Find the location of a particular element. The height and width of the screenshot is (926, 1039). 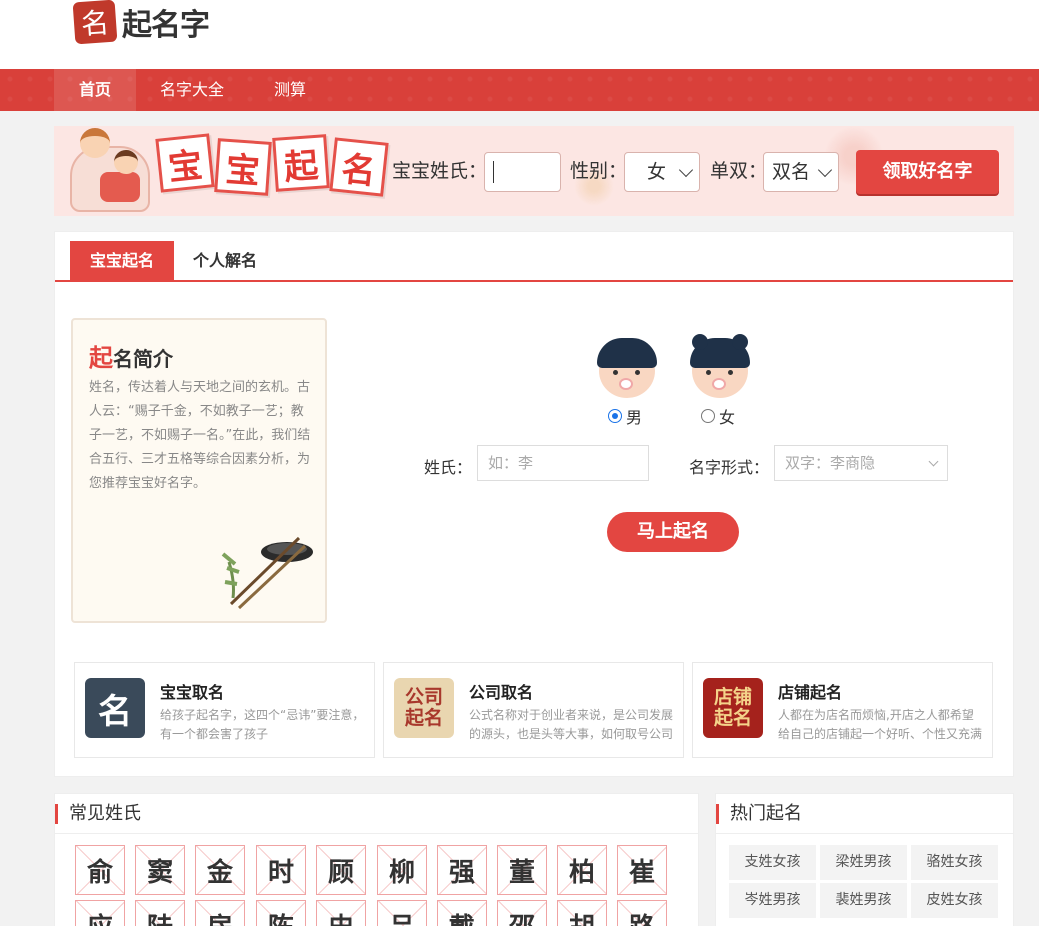

surname-label: 姓氏： is located at coordinates (448, 467).